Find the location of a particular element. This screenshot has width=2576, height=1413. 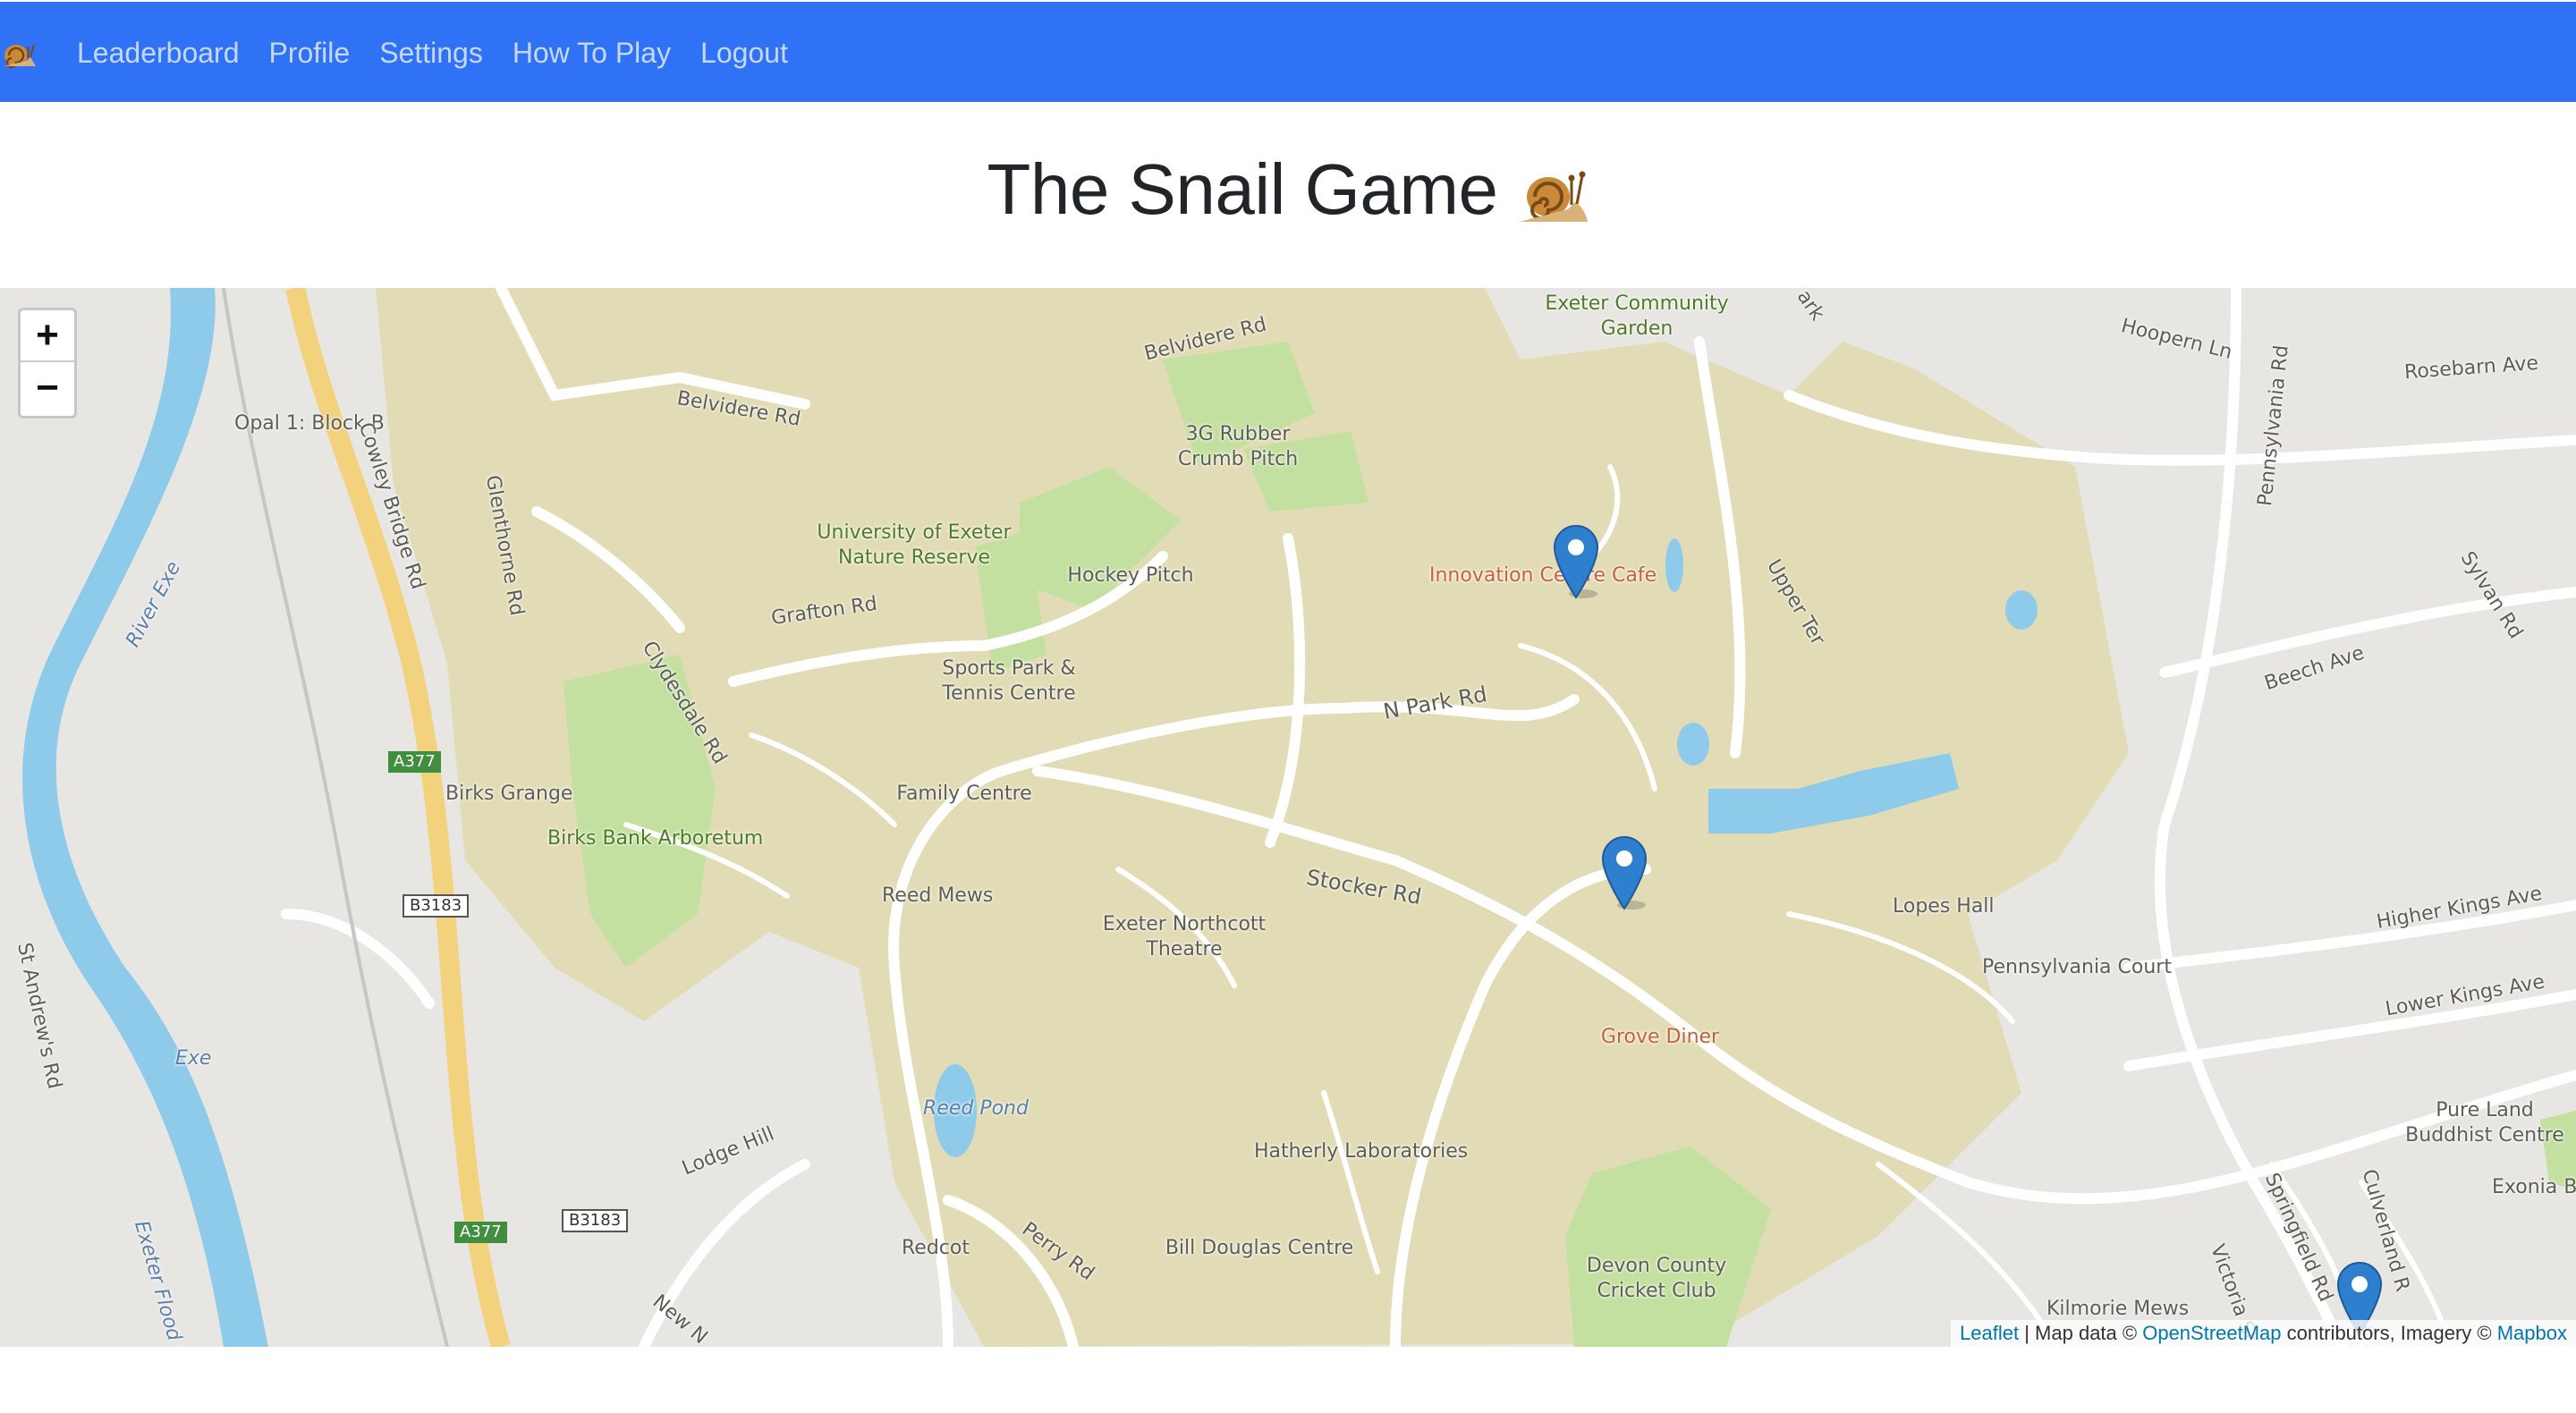

map-label-birks-bank: Birks Bank Arboretum is located at coordinates (655, 838).